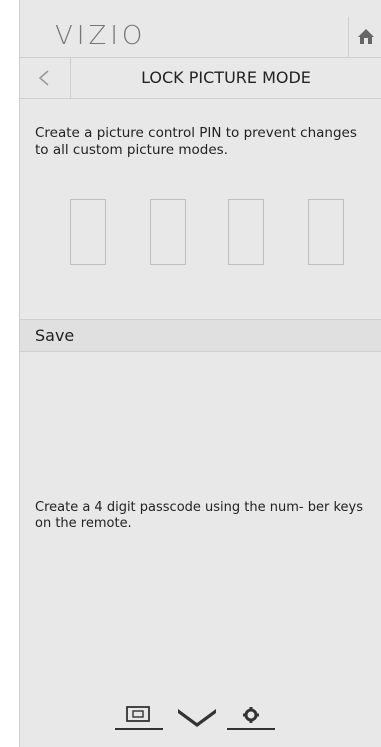  I want to click on page-title: LOCK PICTURE MODE, so click(226, 77).